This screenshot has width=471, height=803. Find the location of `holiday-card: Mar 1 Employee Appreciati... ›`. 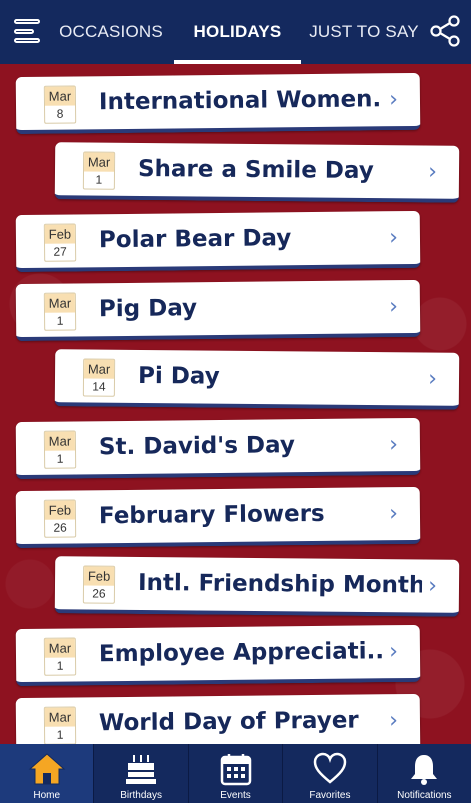

holiday-card: Mar 1 Employee Appreciati... › is located at coordinates (218, 655).